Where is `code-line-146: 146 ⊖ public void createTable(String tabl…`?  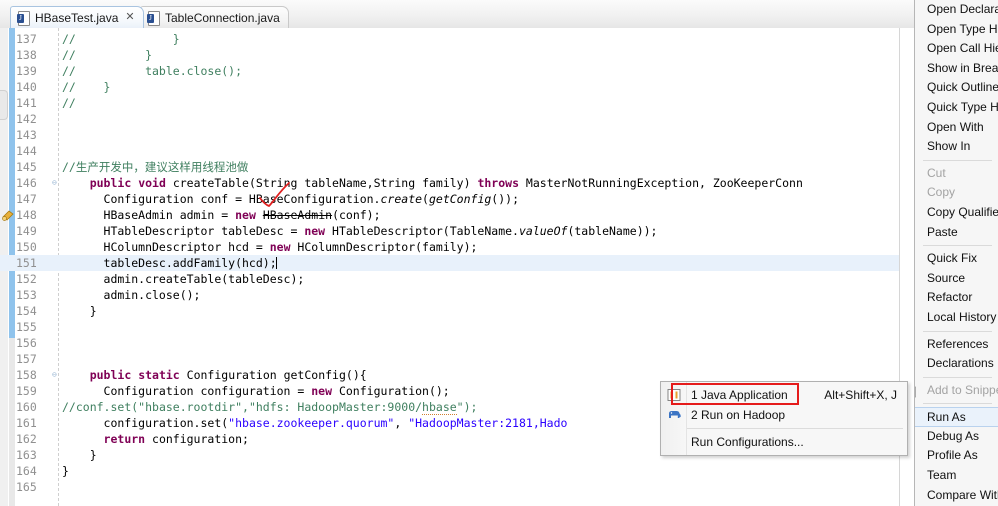 code-line-146: 146 ⊖ public void createTable(String tabl… is located at coordinates (457, 183).